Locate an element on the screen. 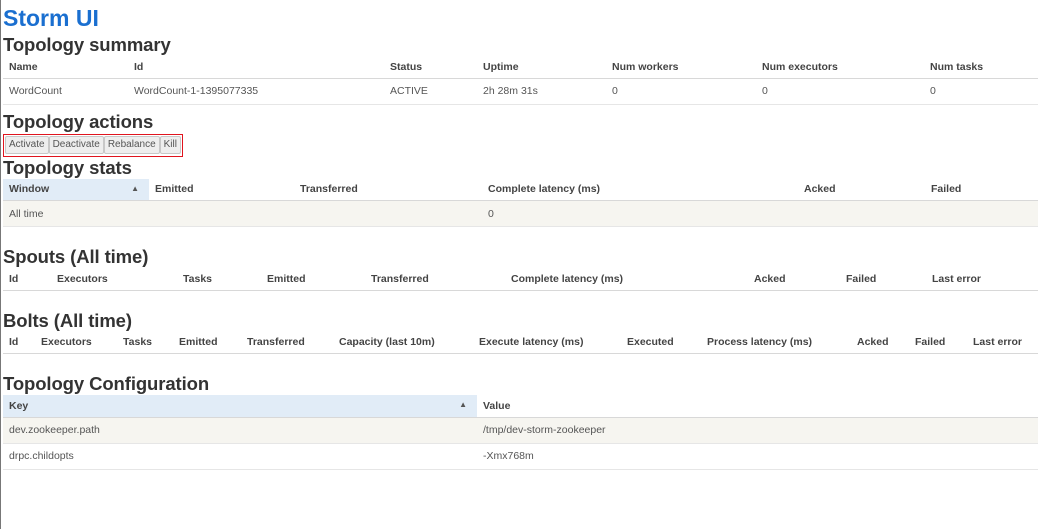 This screenshot has width=1041, height=529. cell-id: WordCount-1-1395077335 is located at coordinates (256, 91).